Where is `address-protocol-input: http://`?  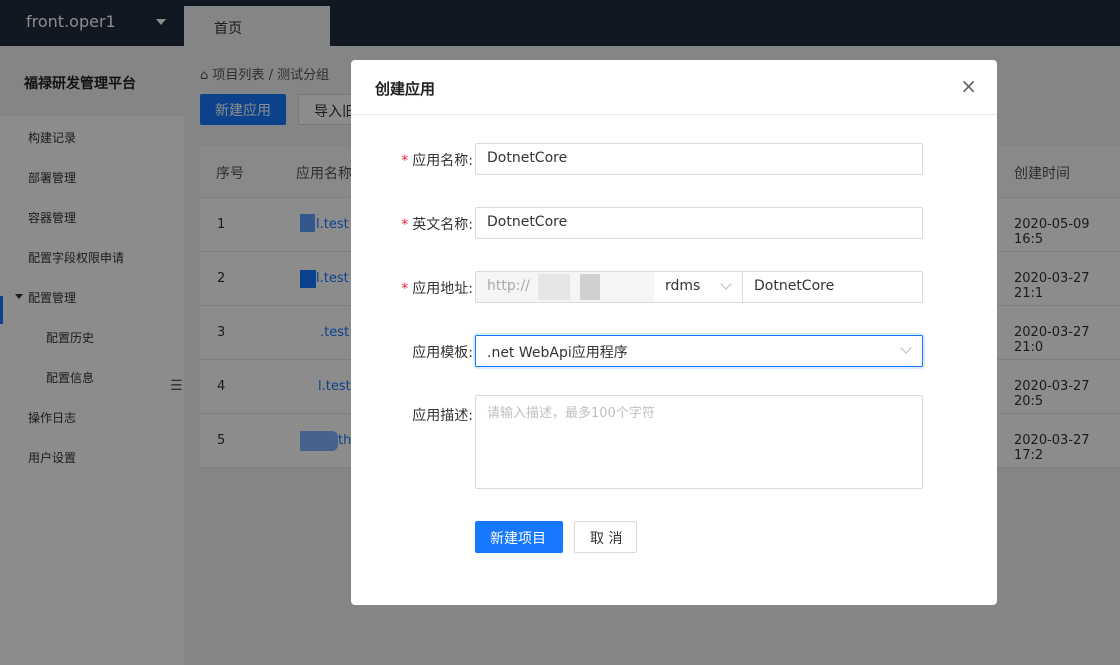
address-protocol-input: http:// is located at coordinates (565, 287).